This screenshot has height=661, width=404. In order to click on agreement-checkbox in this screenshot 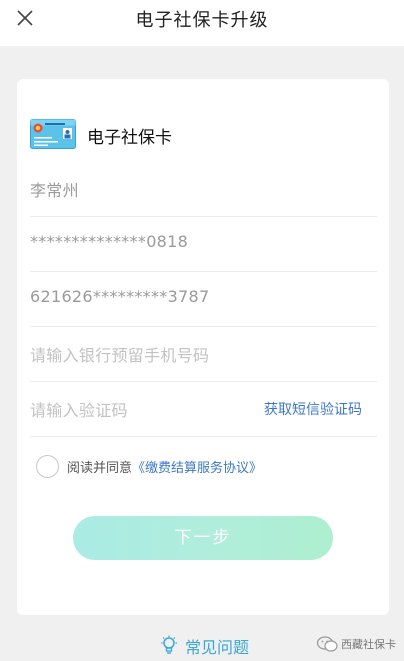, I will do `click(47, 466)`.